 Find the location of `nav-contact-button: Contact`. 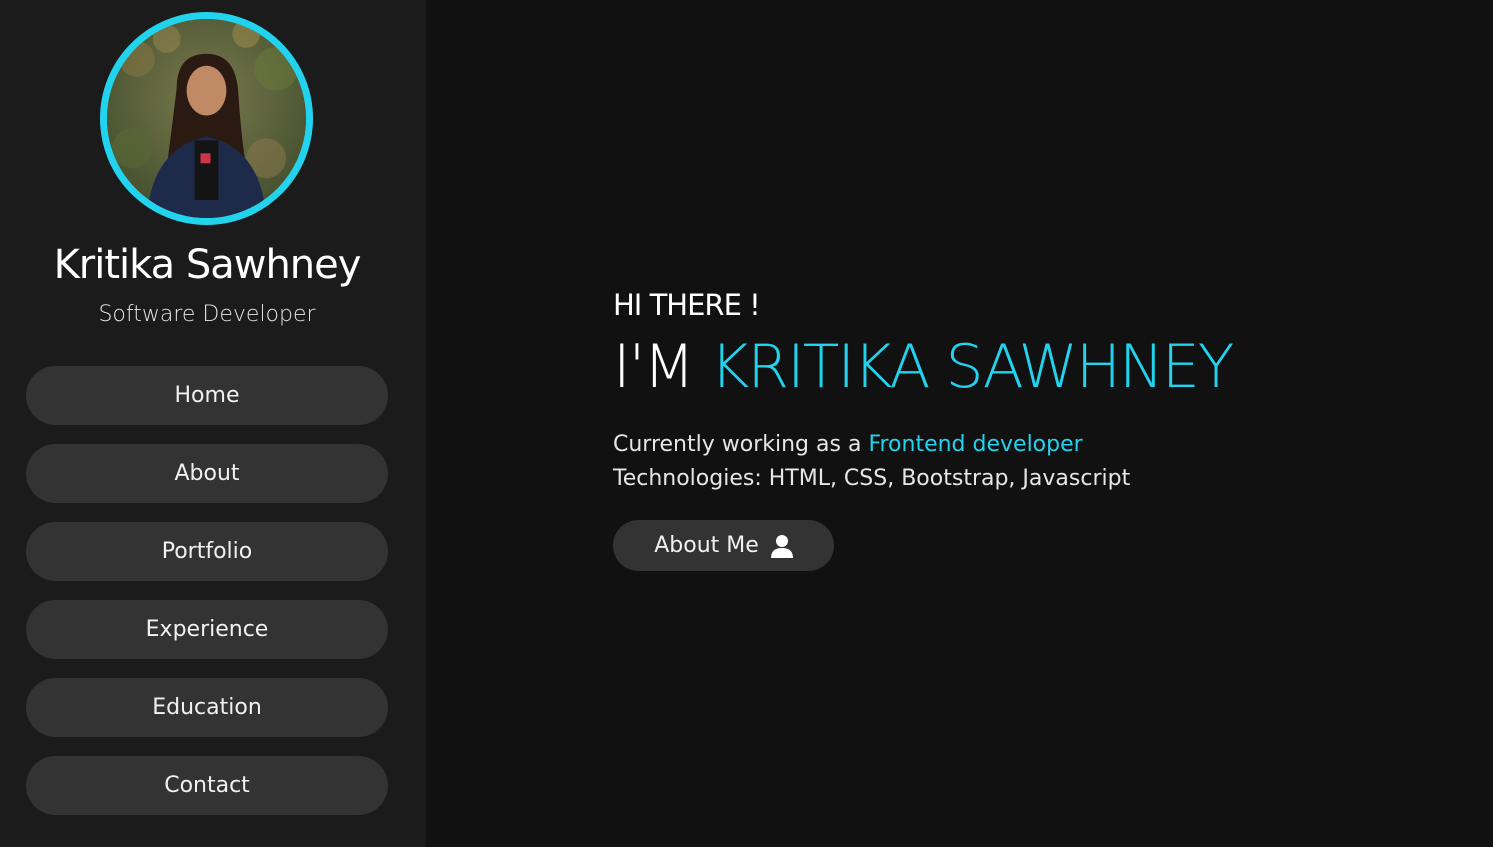

nav-contact-button: Contact is located at coordinates (207, 785).